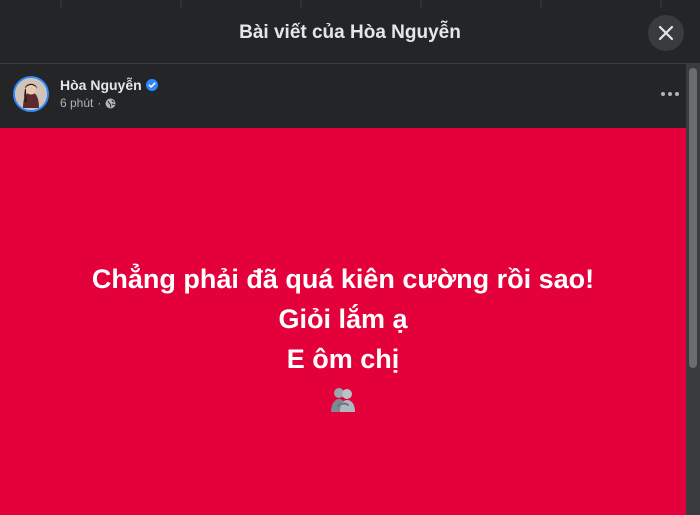  I want to click on author-name: Hòa Nguyễn, so click(101, 85).